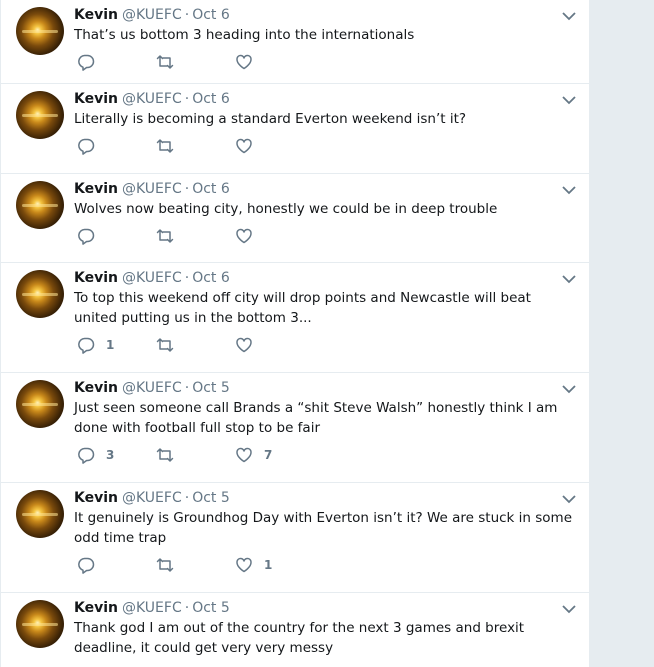 This screenshot has width=654, height=667. Describe the element at coordinates (110, 455) in the screenshot. I see `reply-count: 3` at that location.